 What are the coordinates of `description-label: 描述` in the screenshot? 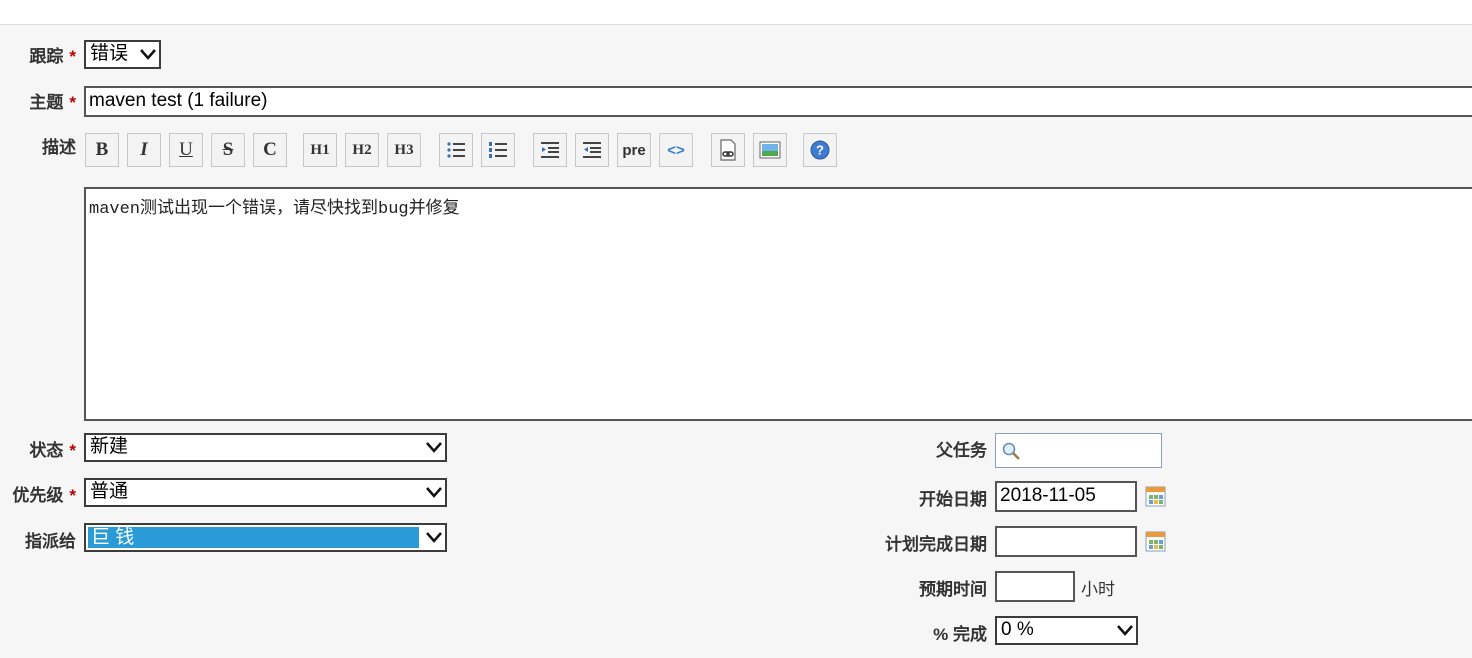 It's located at (38, 145).